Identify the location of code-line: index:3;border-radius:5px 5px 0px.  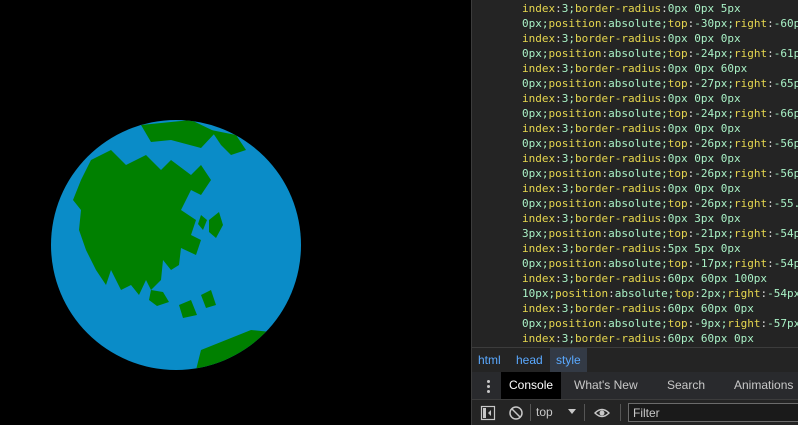
(631, 248).